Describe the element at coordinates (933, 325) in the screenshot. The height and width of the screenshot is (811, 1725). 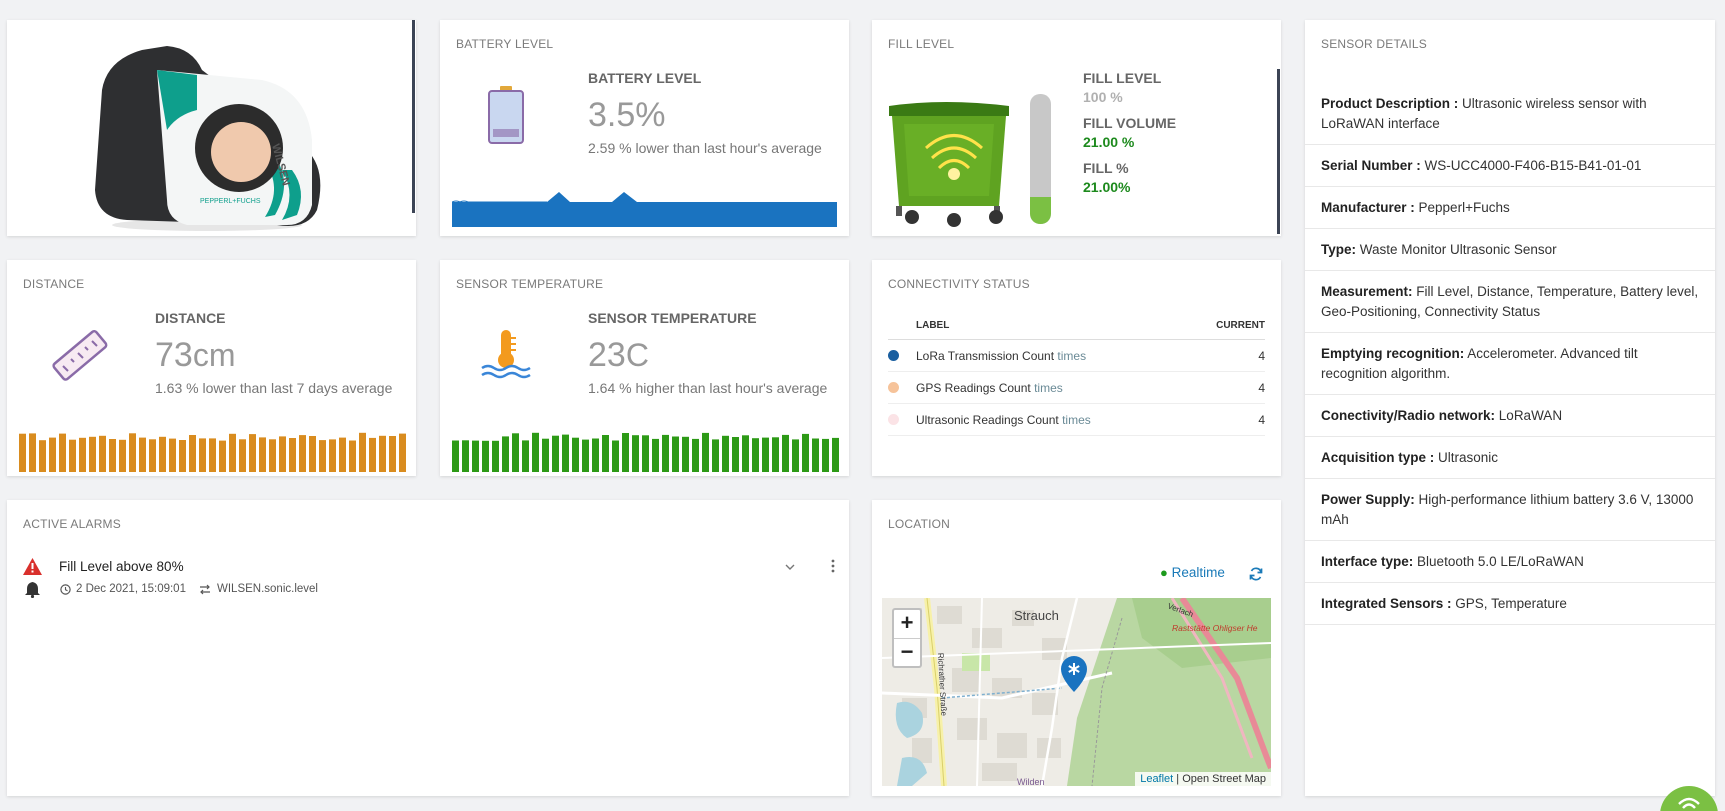
I see `column-header-label: LABEL` at that location.